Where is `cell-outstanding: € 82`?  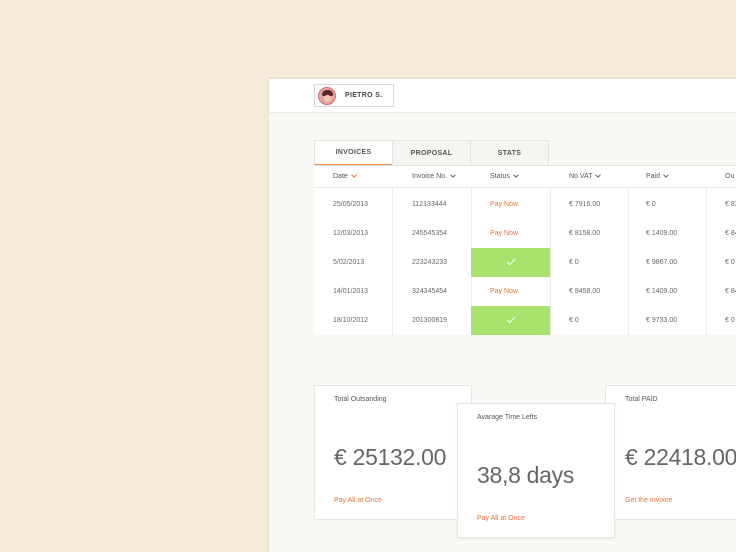
cell-outstanding: € 82 is located at coordinates (730, 204).